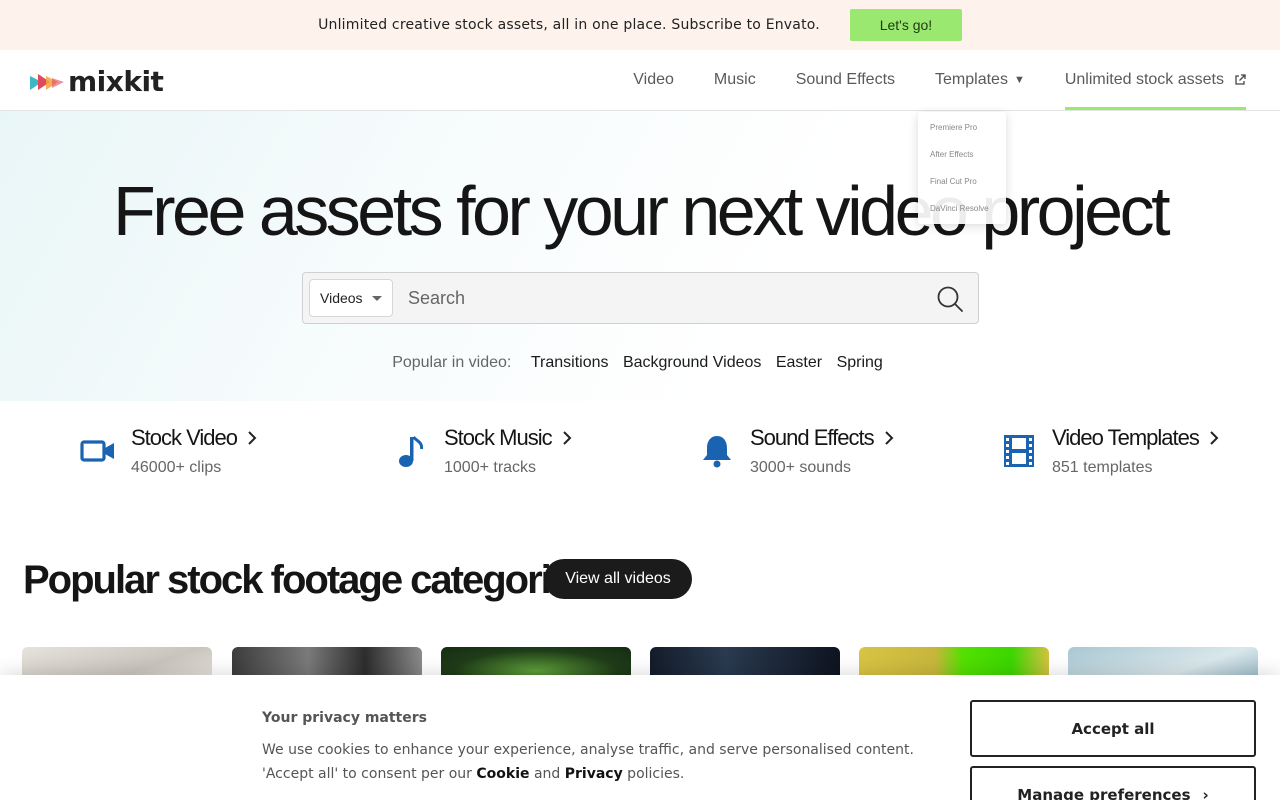 The image size is (1280, 800). What do you see at coordinates (860, 362) in the screenshot?
I see `popular-tag-spring: Spring` at bounding box center [860, 362].